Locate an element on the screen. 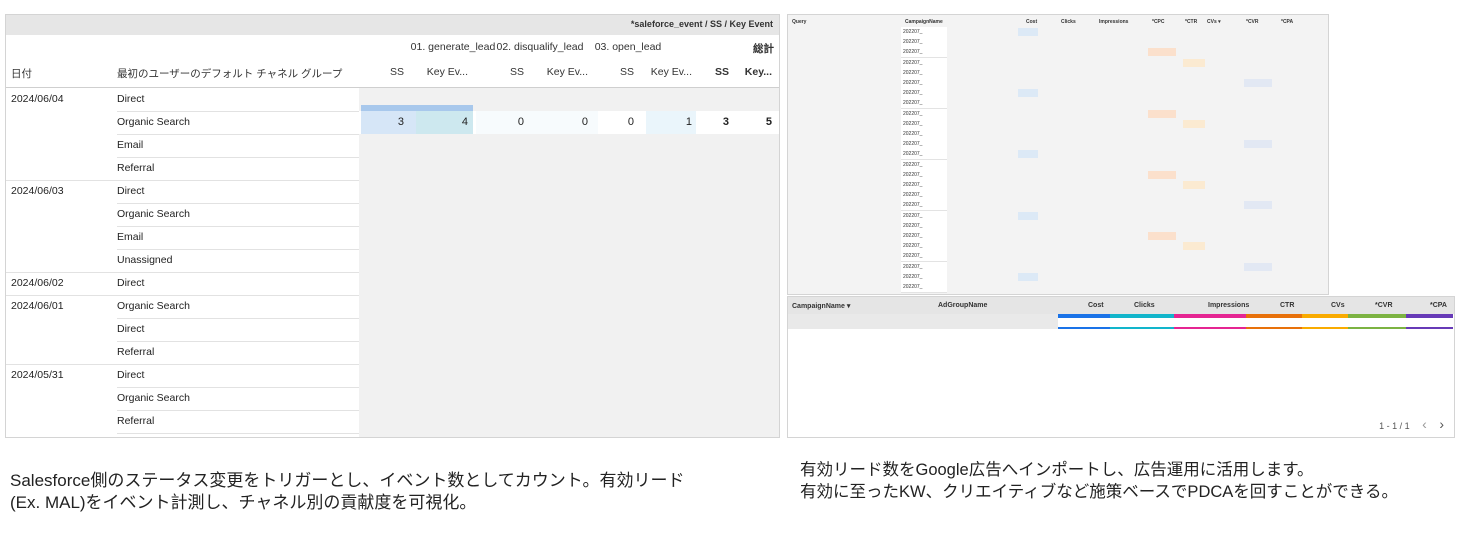 This screenshot has height=536, width=1469. column-campaign-name: CampaignName ▾ is located at coordinates (821, 306).